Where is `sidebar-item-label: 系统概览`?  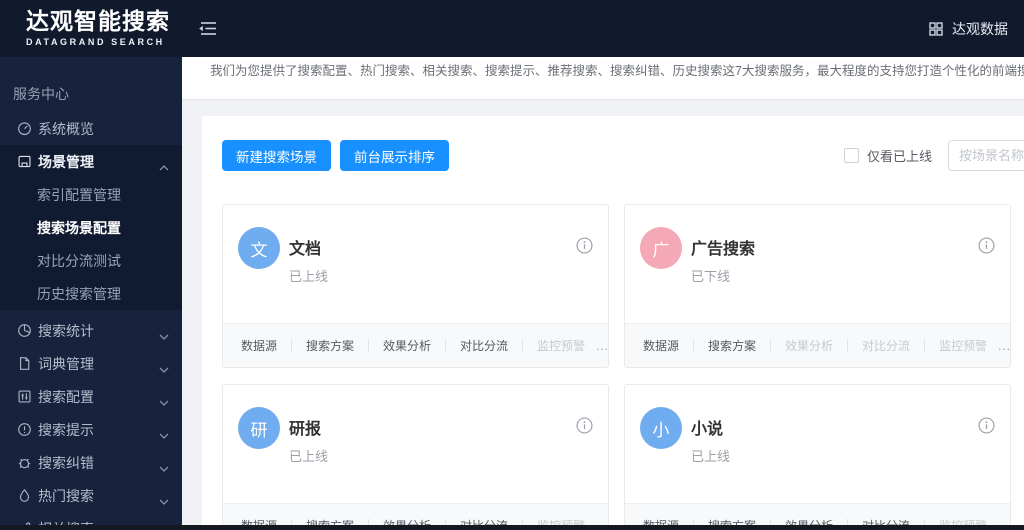 sidebar-item-label: 系统概览 is located at coordinates (66, 128).